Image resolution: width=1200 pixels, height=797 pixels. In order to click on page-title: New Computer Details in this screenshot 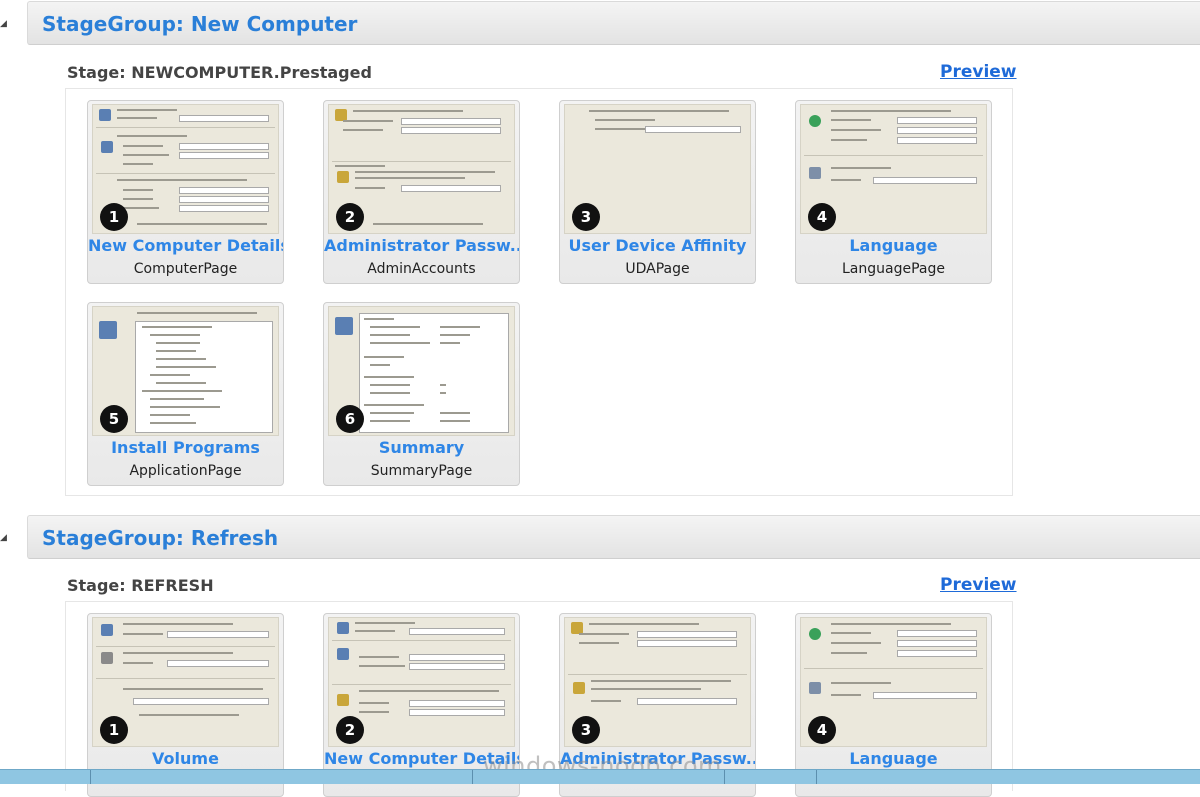, I will do `click(185, 245)`.